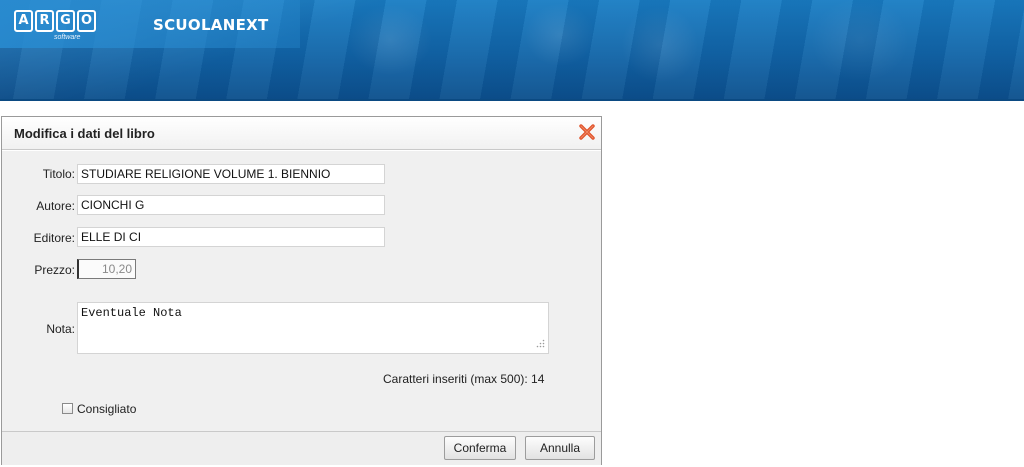  I want to click on dialog-title: Modifica i dati del libro, so click(84, 133).